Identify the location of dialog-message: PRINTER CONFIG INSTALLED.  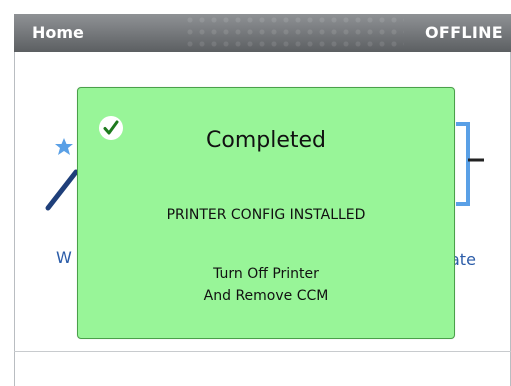
(266, 215).